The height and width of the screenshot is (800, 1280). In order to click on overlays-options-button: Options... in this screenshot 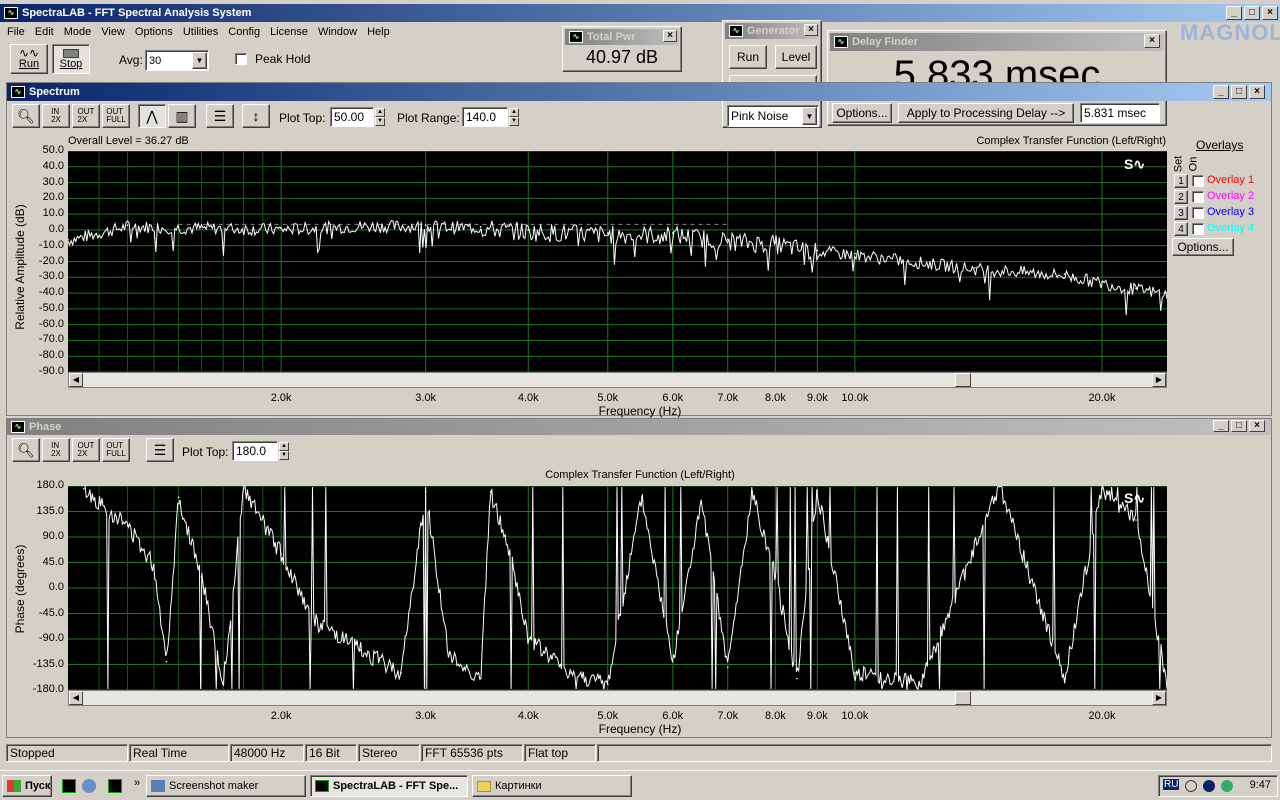, I will do `click(1203, 247)`.